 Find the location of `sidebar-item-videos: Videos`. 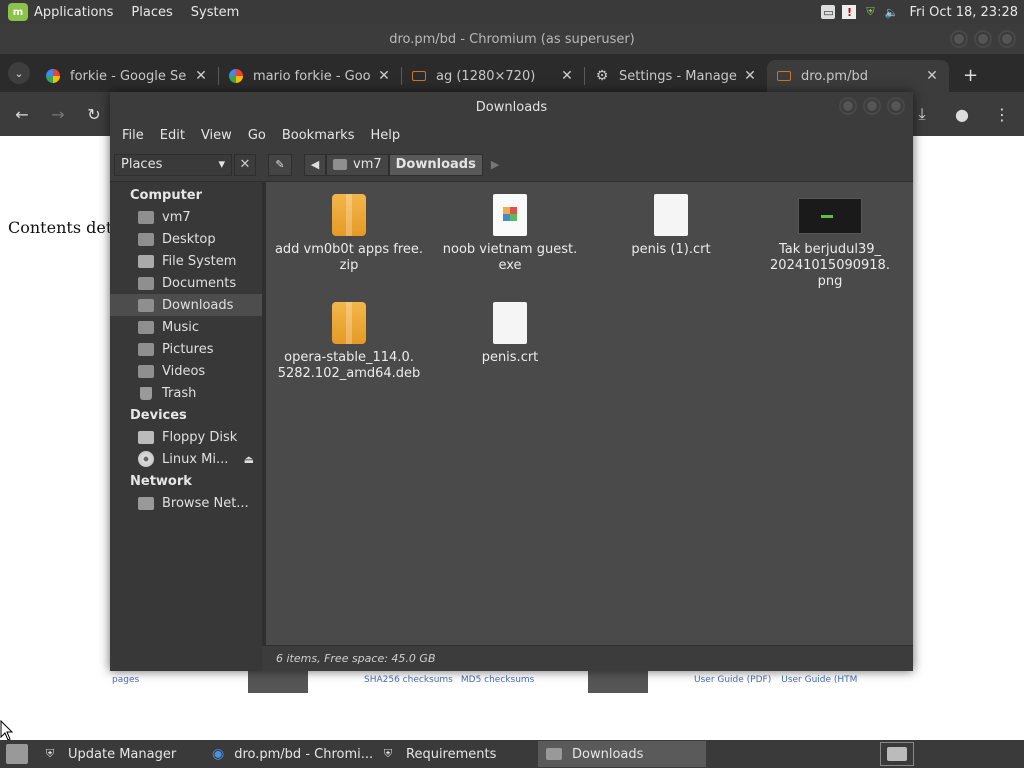

sidebar-item-videos: Videos is located at coordinates (186, 371).